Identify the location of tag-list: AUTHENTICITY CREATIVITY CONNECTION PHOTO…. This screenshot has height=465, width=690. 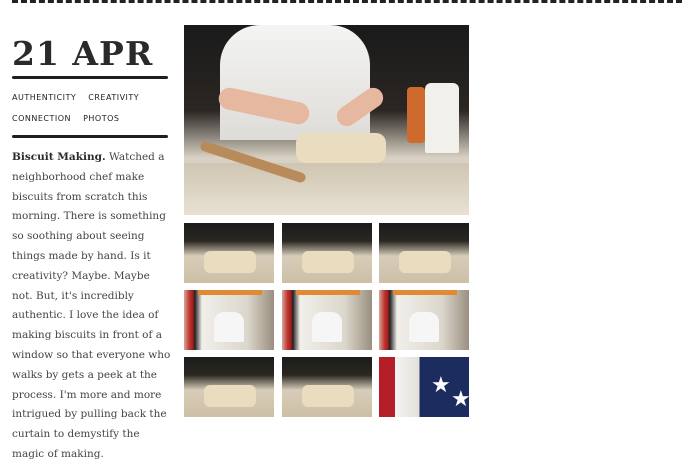
(87, 108).